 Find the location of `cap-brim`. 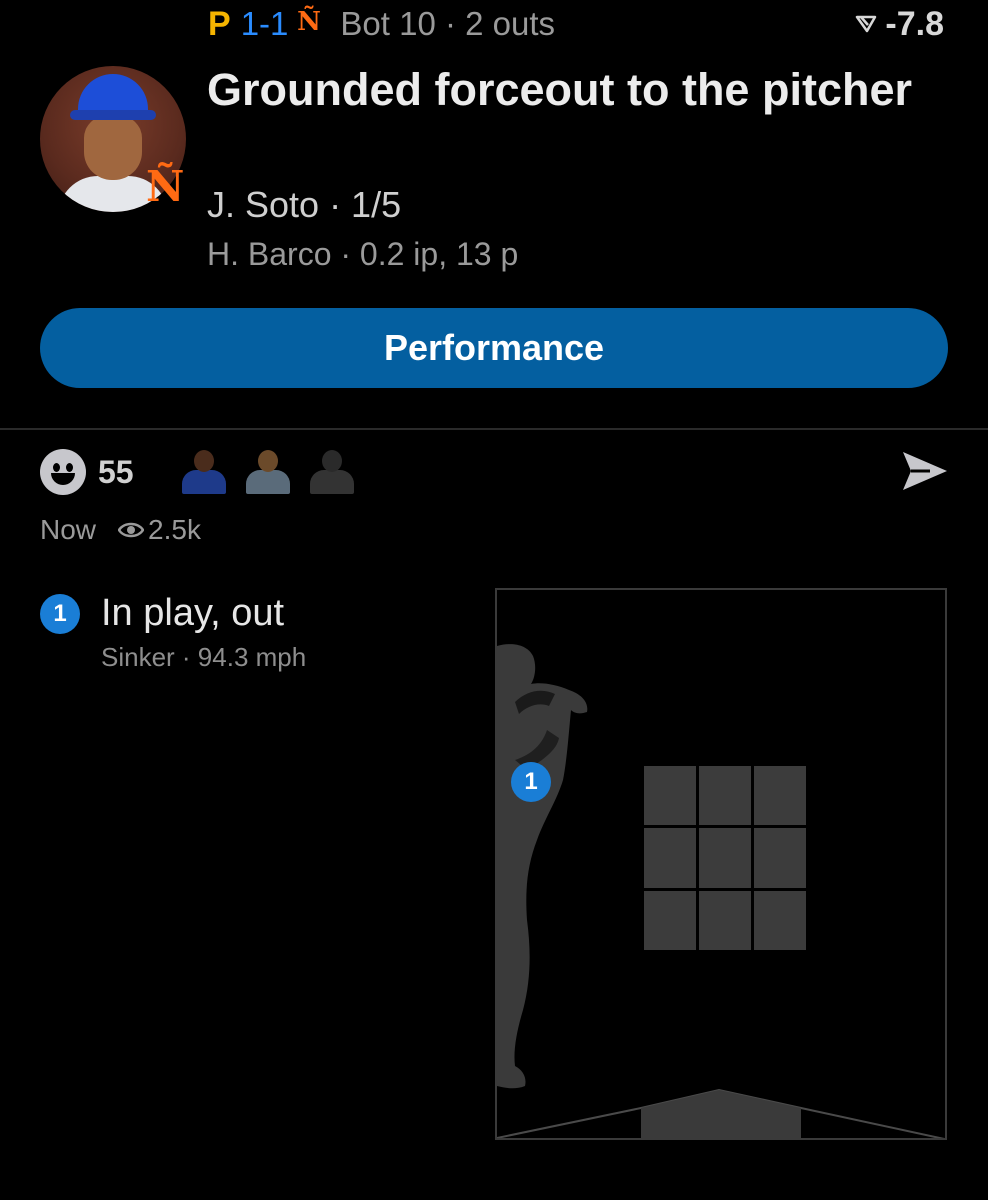

cap-brim is located at coordinates (113, 115).